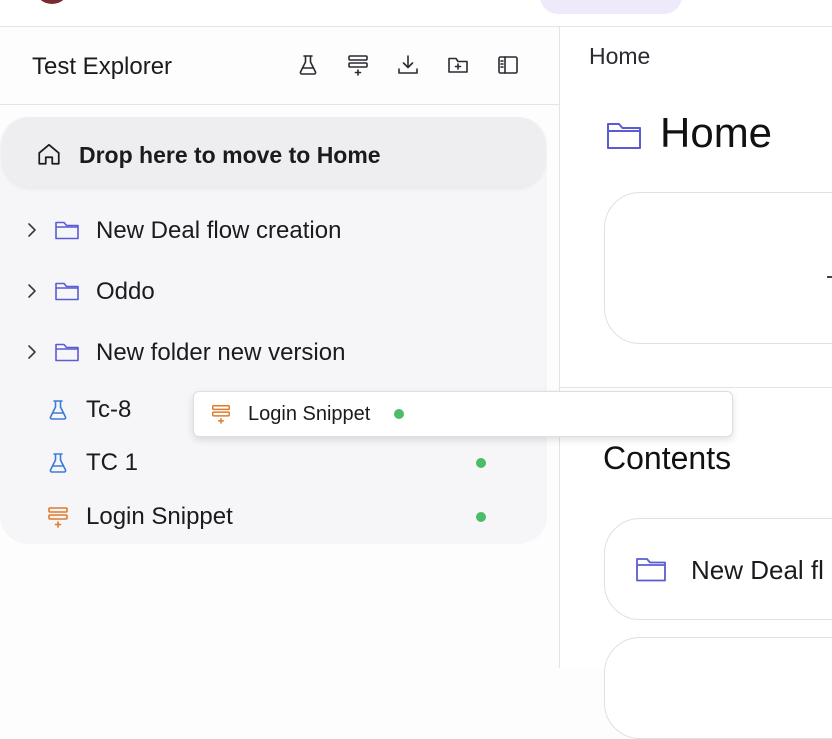 This screenshot has height=739, width=832. I want to click on toggle-sidebar-button, so click(508, 65).